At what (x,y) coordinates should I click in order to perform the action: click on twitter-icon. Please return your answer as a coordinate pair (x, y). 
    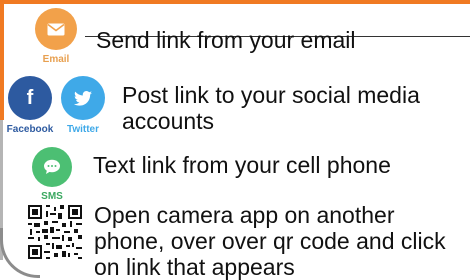
    Looking at the image, I should click on (83, 98).